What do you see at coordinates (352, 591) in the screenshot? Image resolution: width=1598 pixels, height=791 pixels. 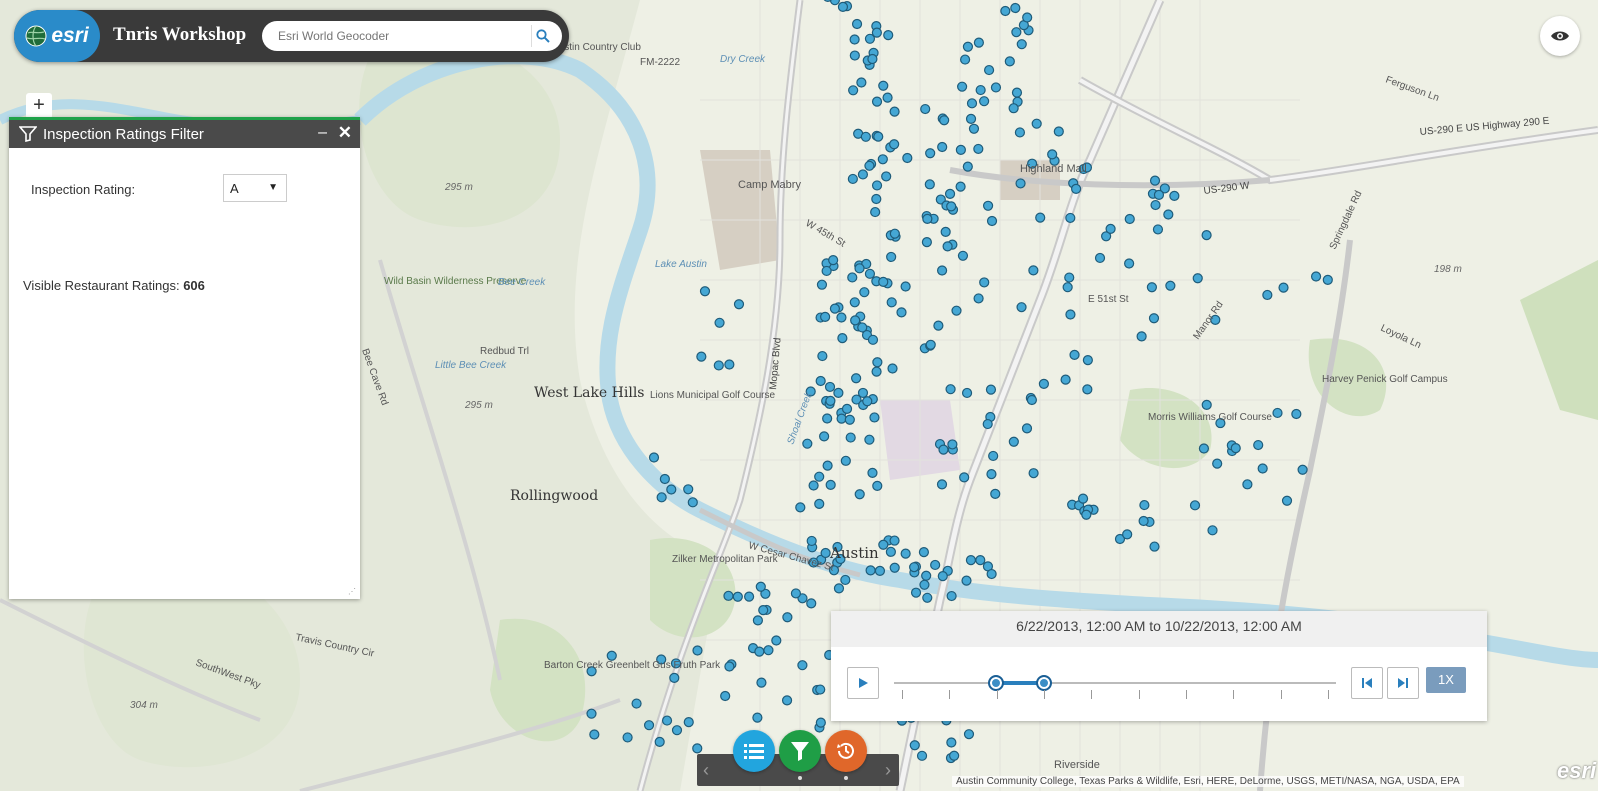 I see `resize-grip-icon: ⋰` at bounding box center [352, 591].